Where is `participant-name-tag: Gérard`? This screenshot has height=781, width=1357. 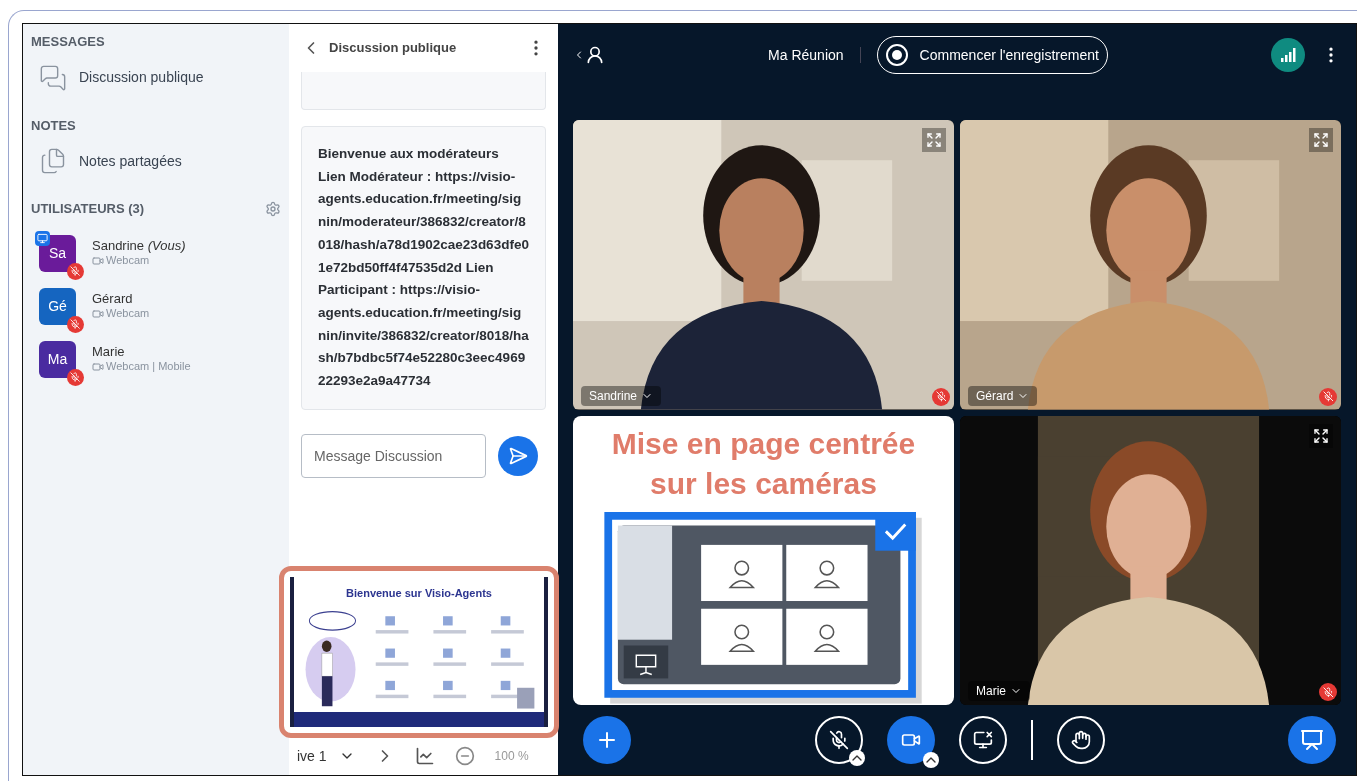
participant-name-tag: Gérard is located at coordinates (1003, 395).